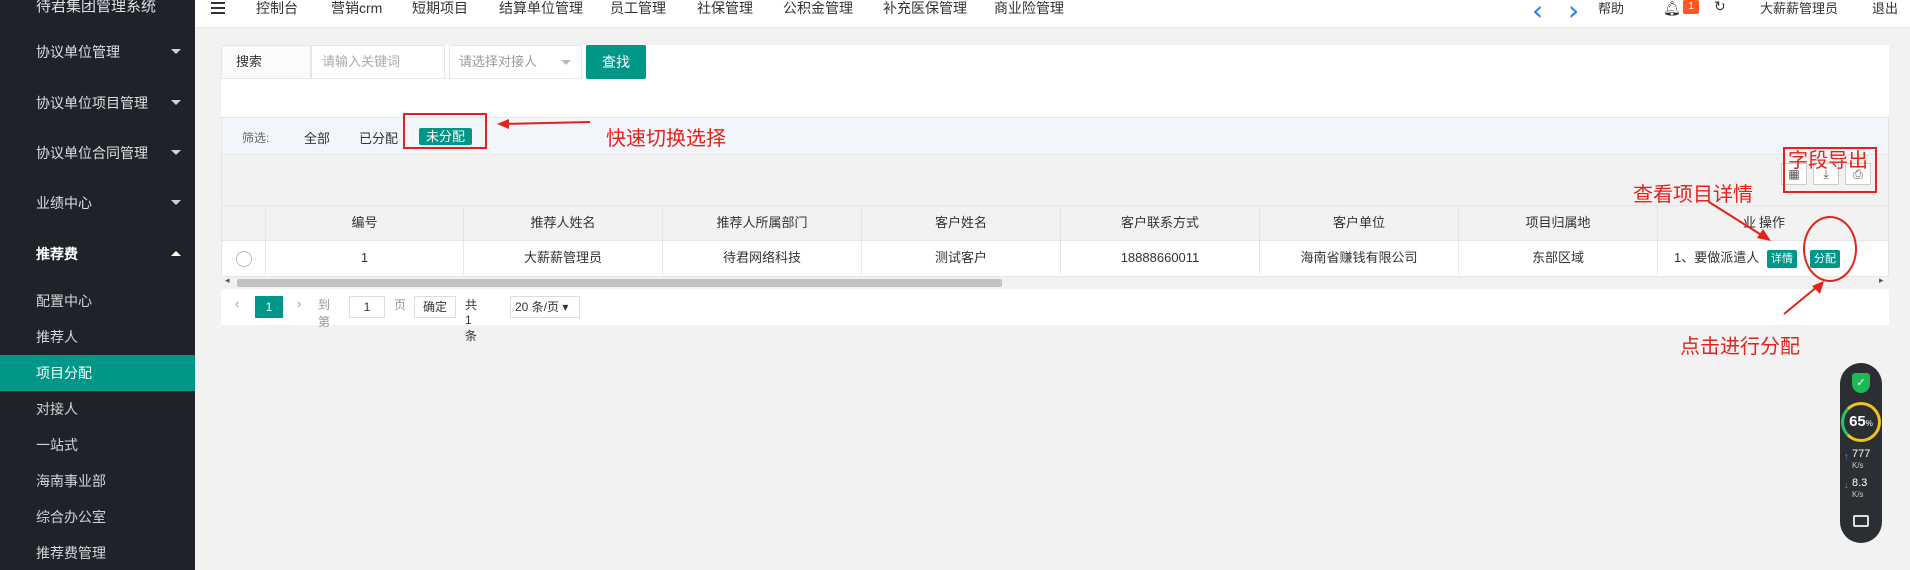  What do you see at coordinates (1359, 223) in the screenshot?
I see `header-company: 客户单位` at bounding box center [1359, 223].